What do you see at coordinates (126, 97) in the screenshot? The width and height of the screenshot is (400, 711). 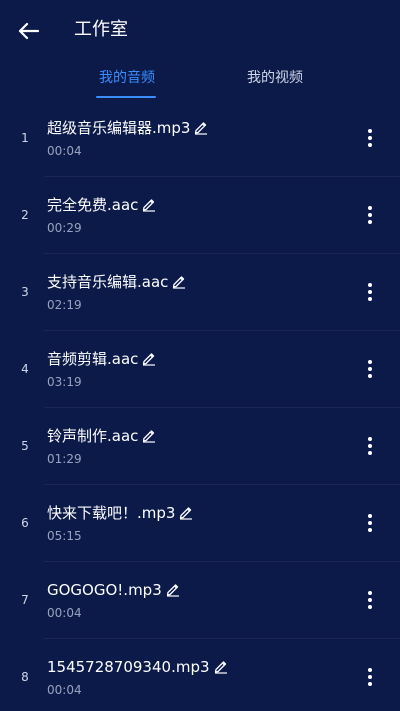 I see `active-tab-indicator` at bounding box center [126, 97].